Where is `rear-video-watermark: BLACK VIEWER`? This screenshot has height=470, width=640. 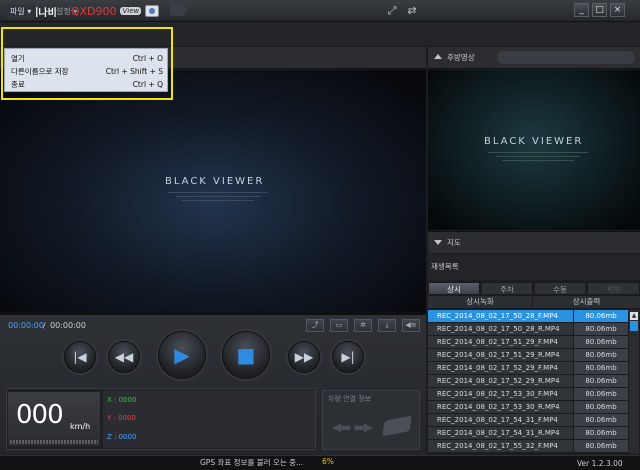
rear-video-watermark: BLACK VIEWER is located at coordinates (534, 141).